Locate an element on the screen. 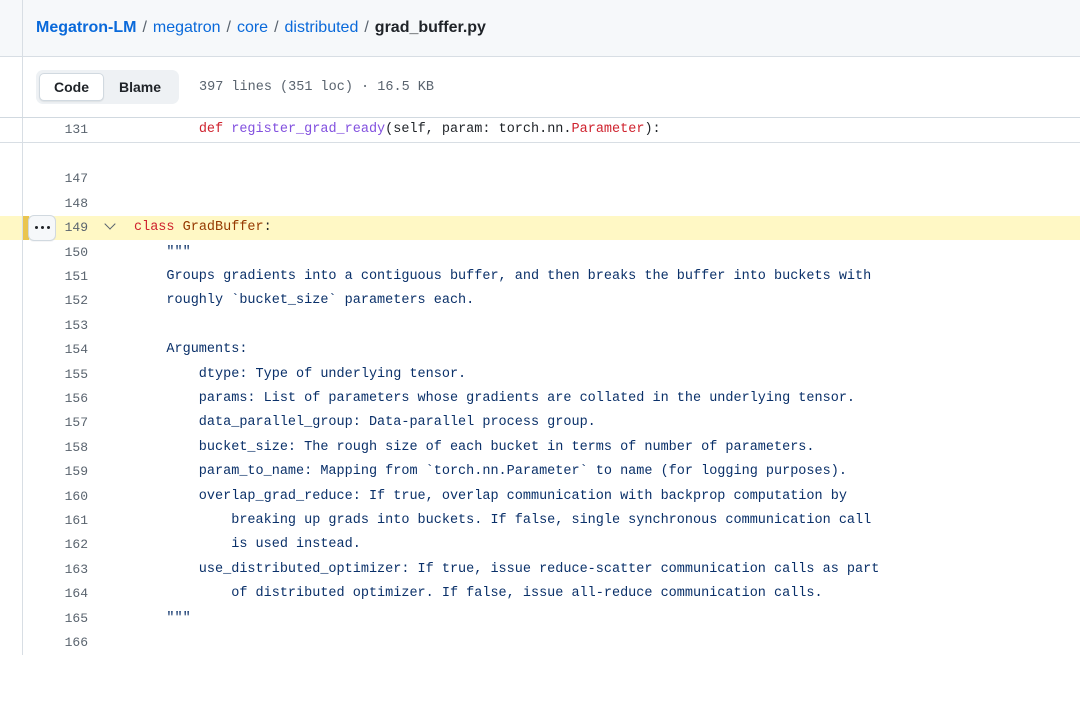 This screenshot has height=705, width=1080. code-line-content: dtype: Type of underlying tensor. is located at coordinates (602, 374).